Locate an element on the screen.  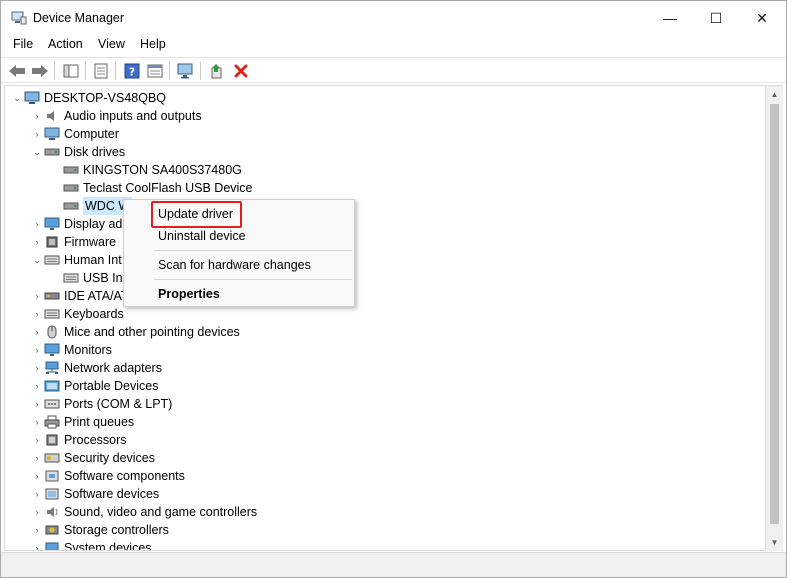
tree-item-wdc: WDC W is located at coordinates (98, 206).